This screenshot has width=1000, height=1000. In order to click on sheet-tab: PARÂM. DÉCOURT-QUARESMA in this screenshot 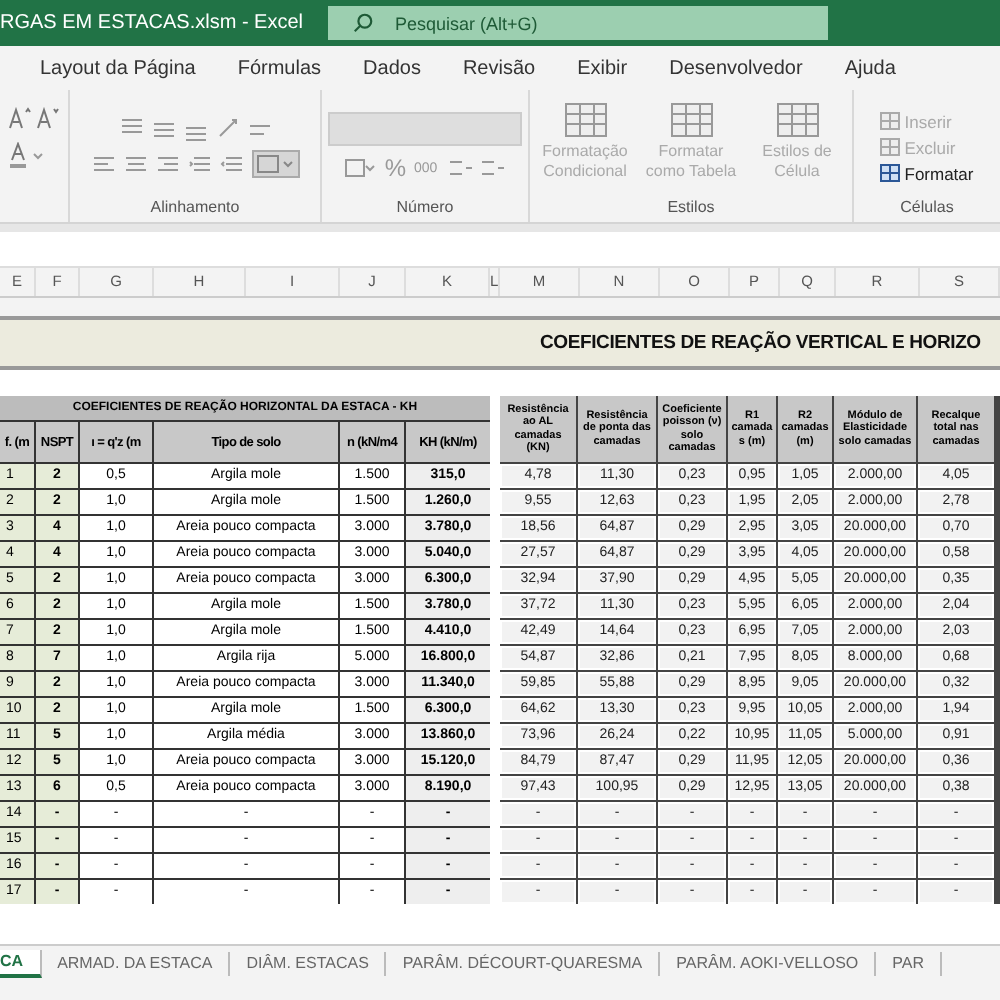, I will do `click(523, 964)`.